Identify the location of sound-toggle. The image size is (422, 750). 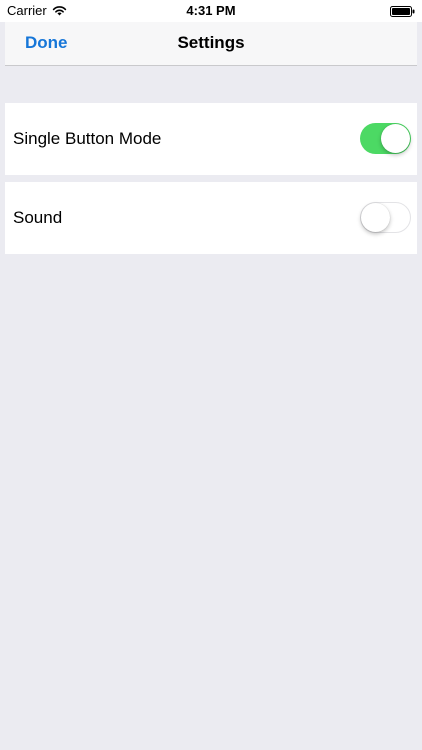
(385, 217).